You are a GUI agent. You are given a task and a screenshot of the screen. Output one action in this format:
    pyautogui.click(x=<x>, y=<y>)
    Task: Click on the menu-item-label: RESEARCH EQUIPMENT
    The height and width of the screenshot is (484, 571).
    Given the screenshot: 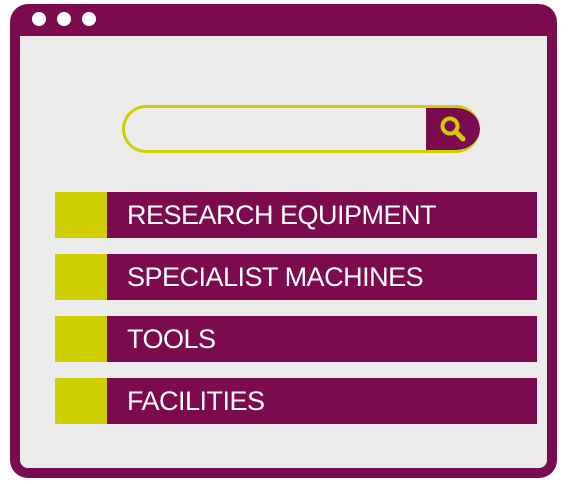 What is the action you would take?
    pyautogui.click(x=282, y=214)
    